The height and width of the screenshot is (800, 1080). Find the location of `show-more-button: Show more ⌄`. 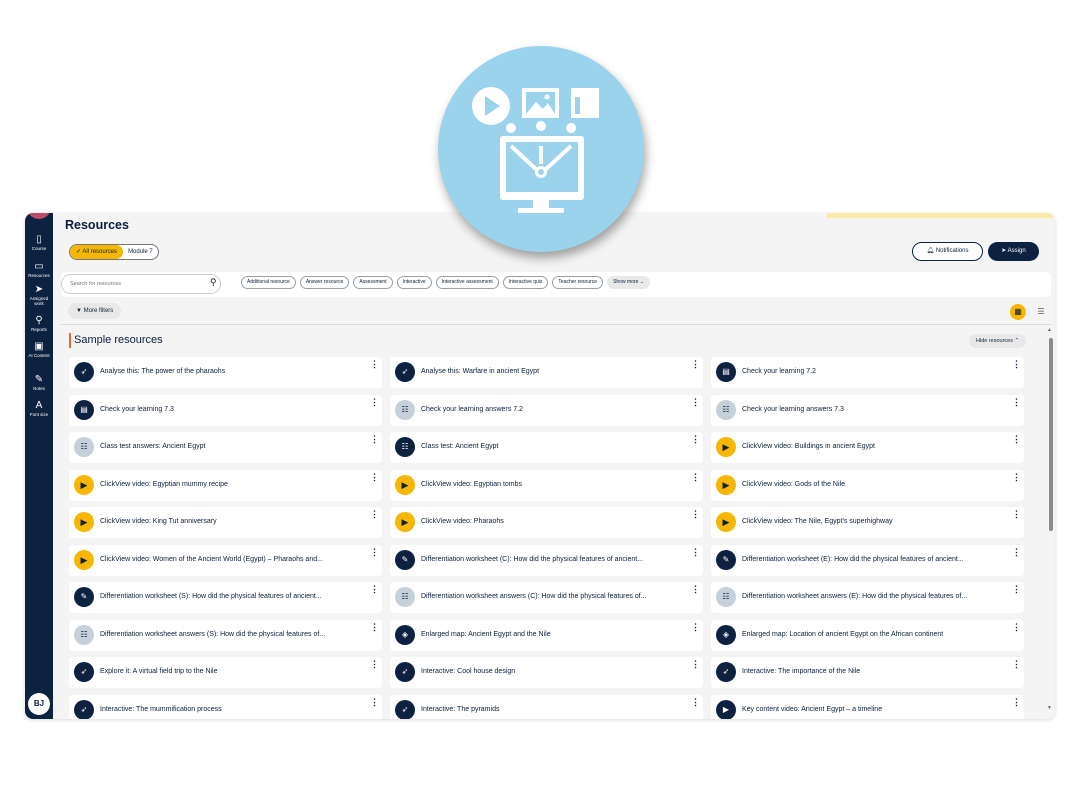

show-more-button: Show more ⌄ is located at coordinates (628, 282).